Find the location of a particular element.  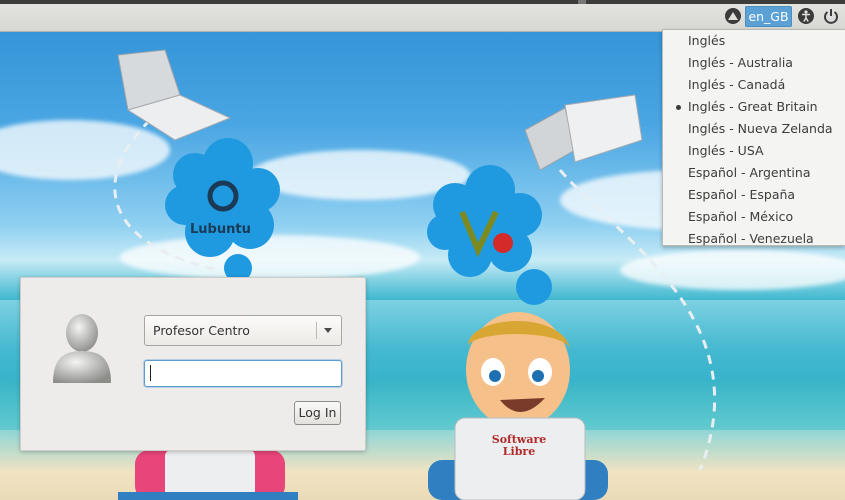

language-item: Inglés - USA is located at coordinates (754, 151).